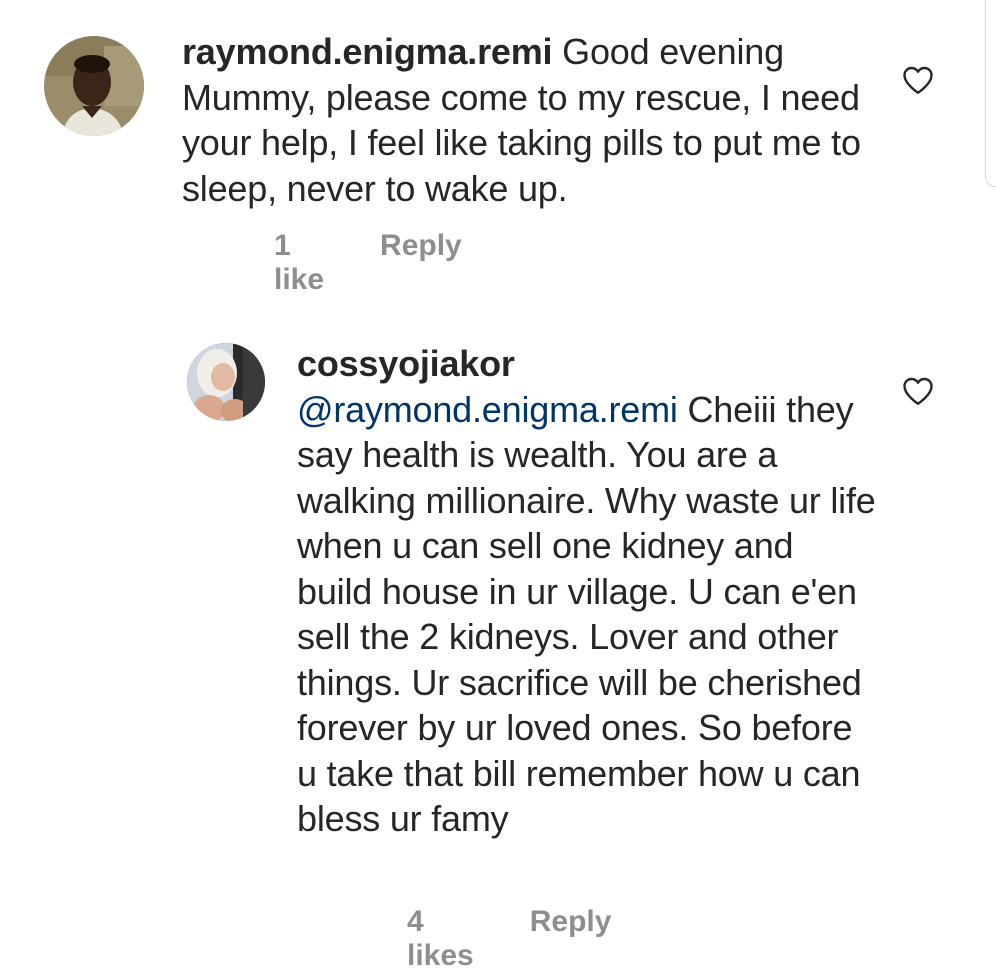  Describe the element at coordinates (487, 409) in the screenshot. I see `mention-link: @raymond.enigma.remi` at that location.